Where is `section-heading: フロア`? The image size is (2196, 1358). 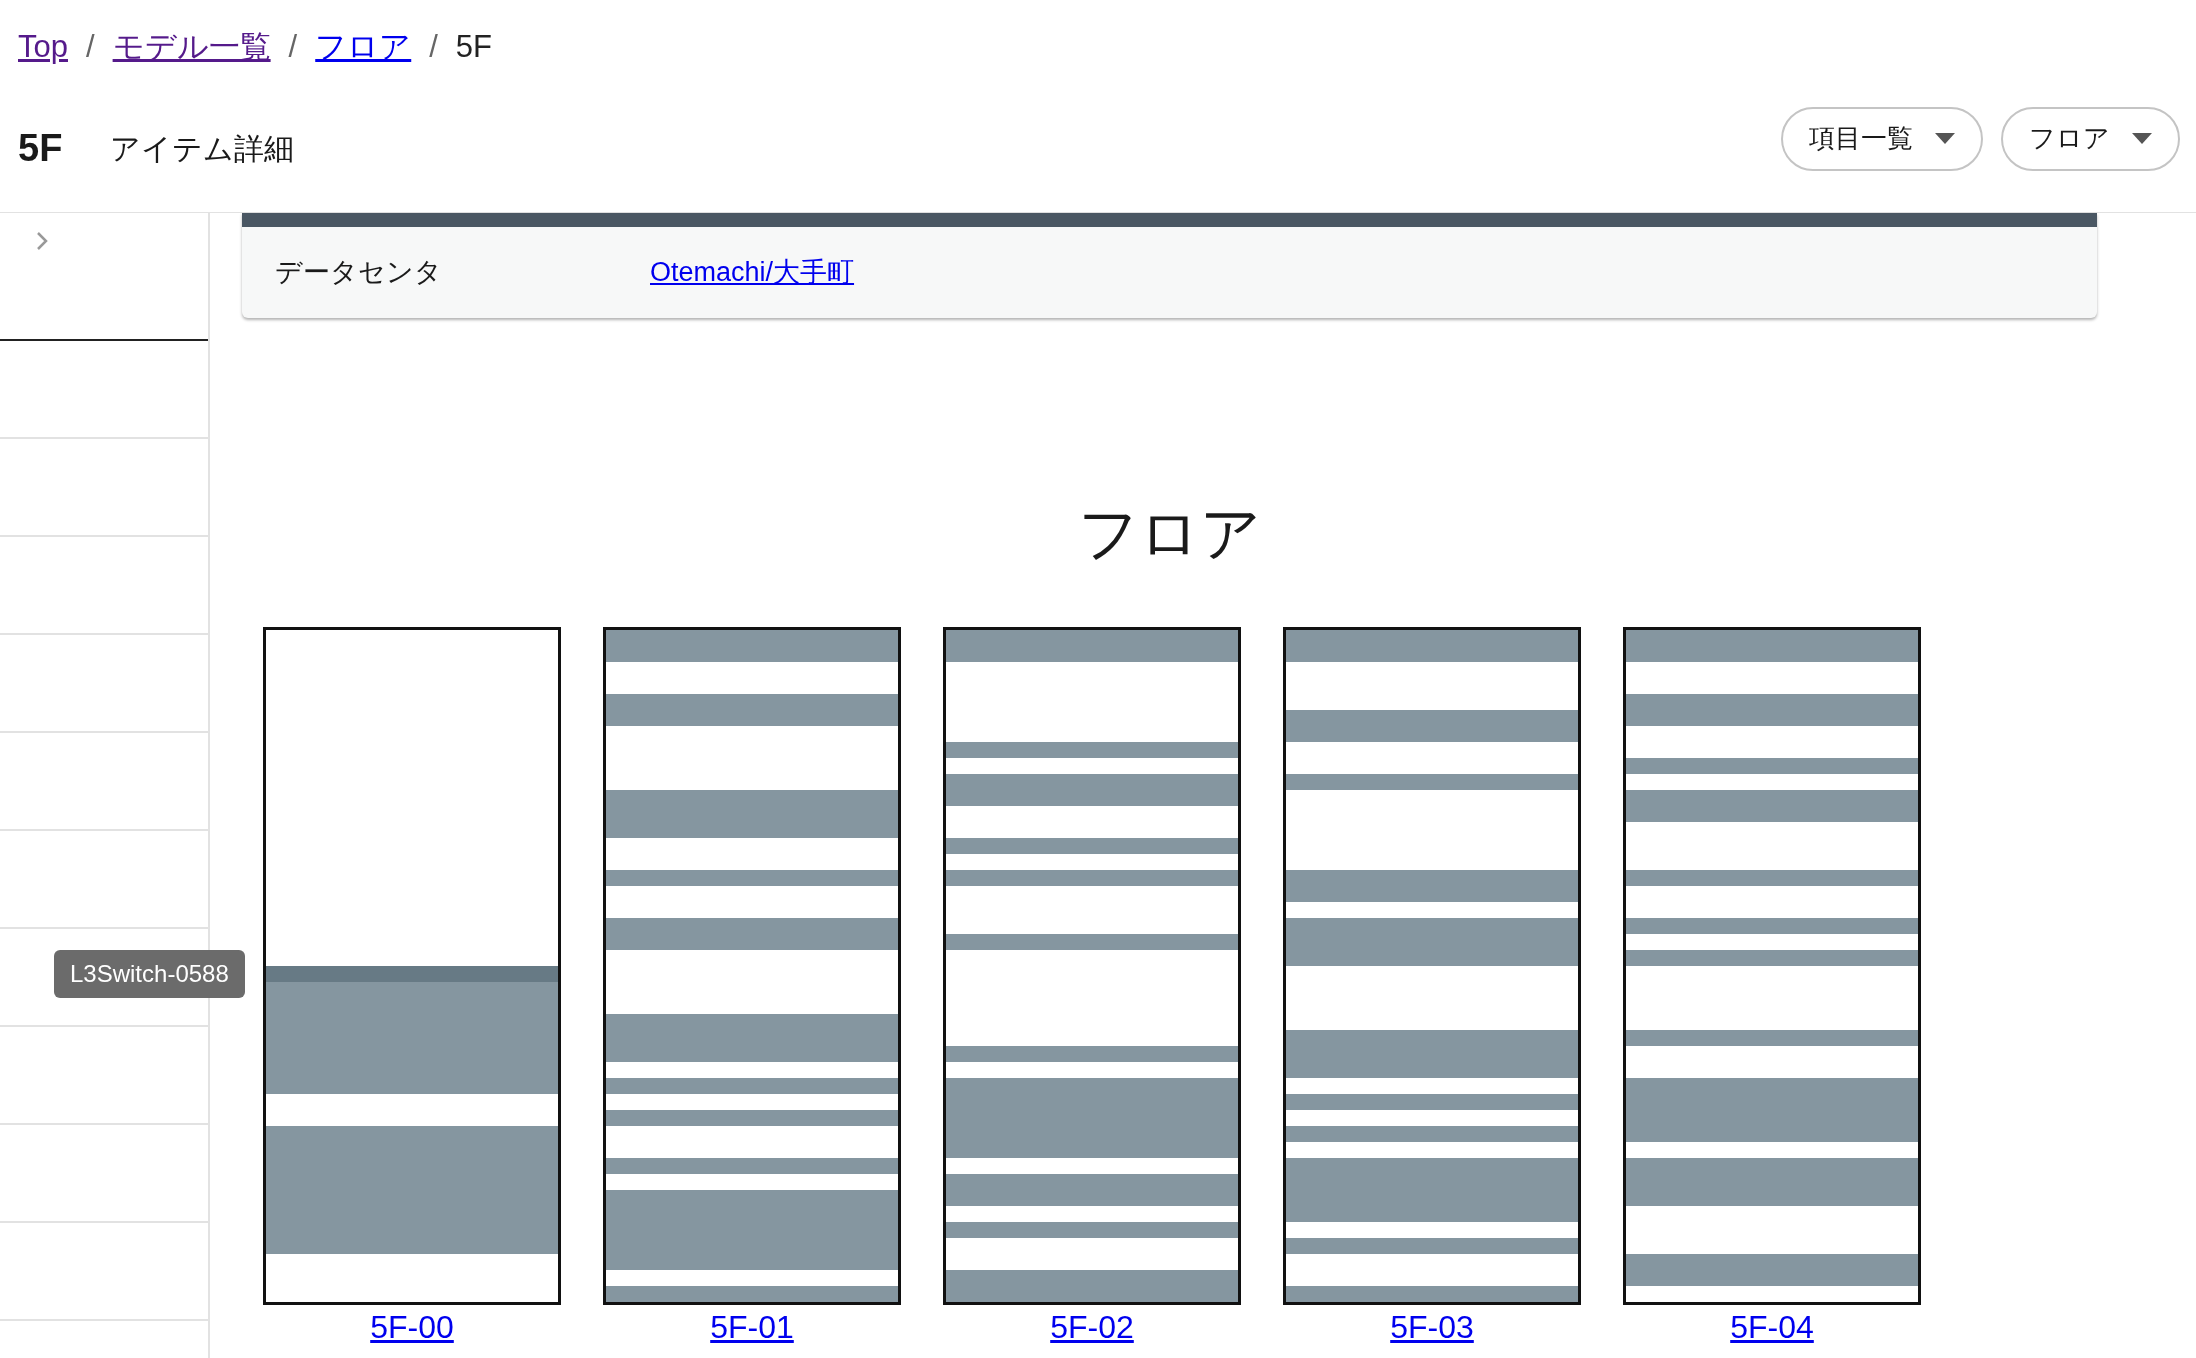
section-heading: フロア is located at coordinates (1169, 534).